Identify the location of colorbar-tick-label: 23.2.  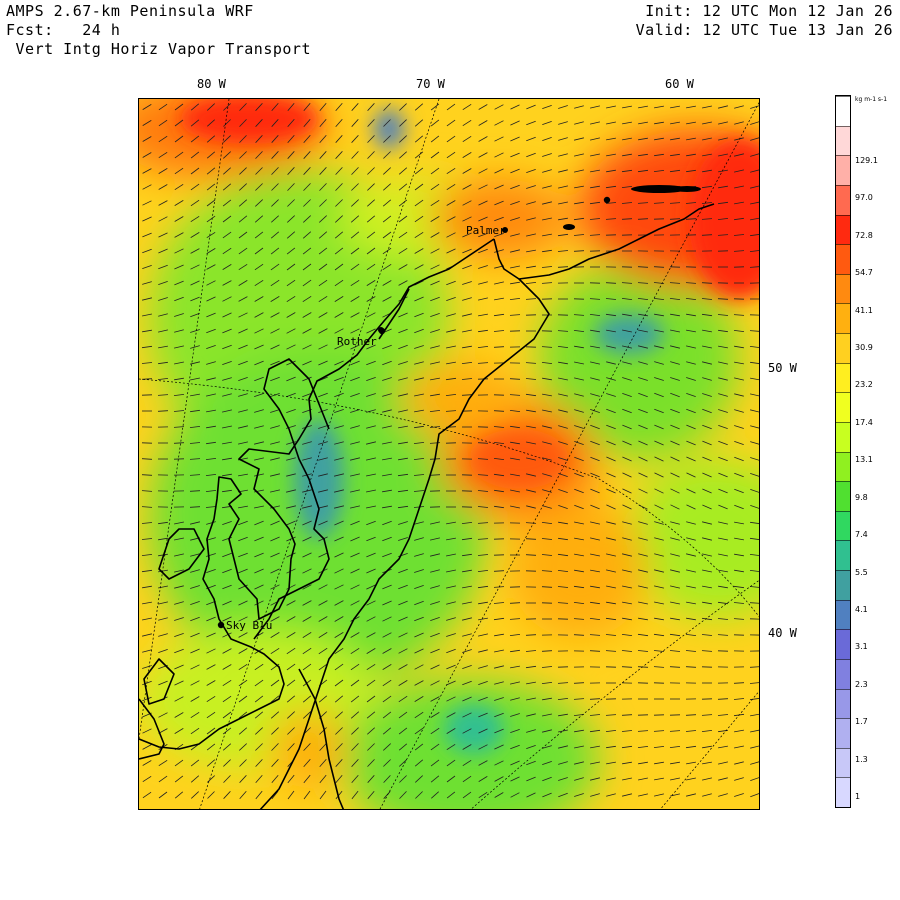
(864, 385).